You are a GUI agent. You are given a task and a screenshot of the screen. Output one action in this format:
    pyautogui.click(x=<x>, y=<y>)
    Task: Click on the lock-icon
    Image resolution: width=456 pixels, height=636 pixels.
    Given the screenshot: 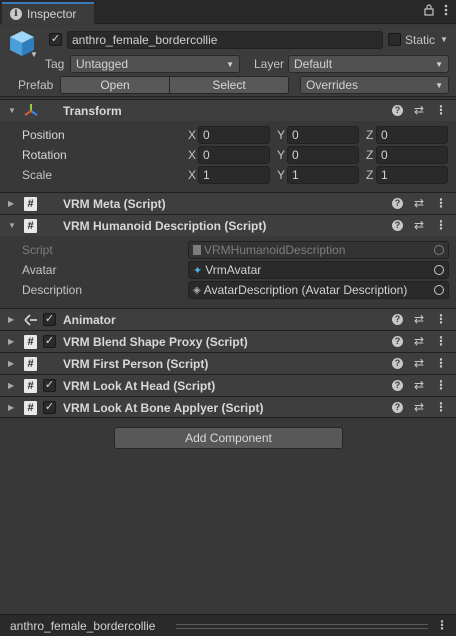 What is the action you would take?
    pyautogui.click(x=429, y=10)
    